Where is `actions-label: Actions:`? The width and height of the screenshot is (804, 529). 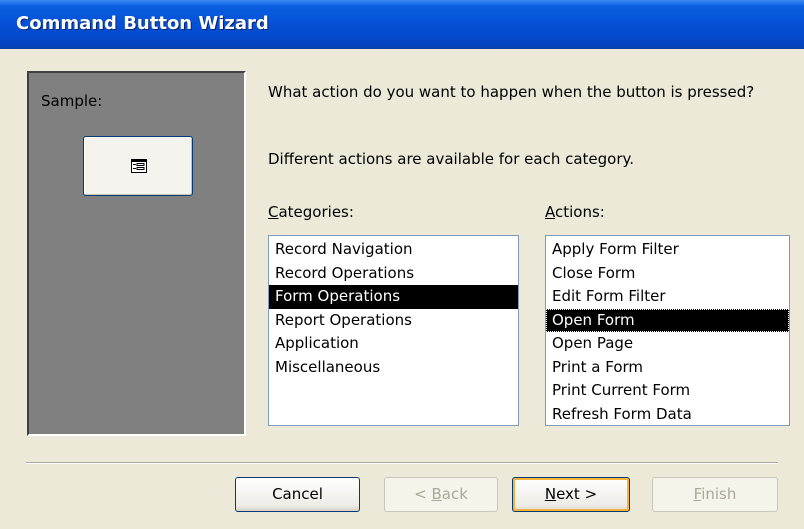 actions-label: Actions: is located at coordinates (575, 212).